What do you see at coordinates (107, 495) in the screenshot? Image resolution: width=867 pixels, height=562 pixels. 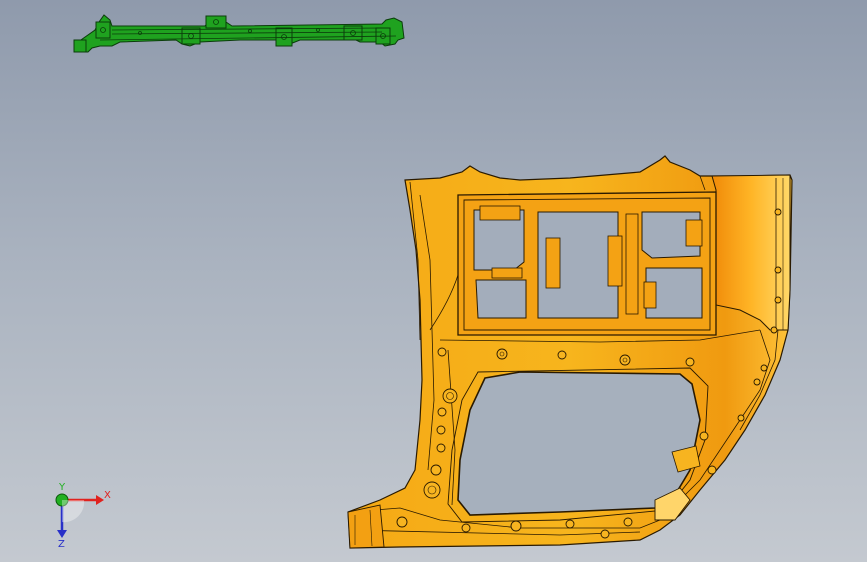 I see `x-axis-label: X` at bounding box center [107, 495].